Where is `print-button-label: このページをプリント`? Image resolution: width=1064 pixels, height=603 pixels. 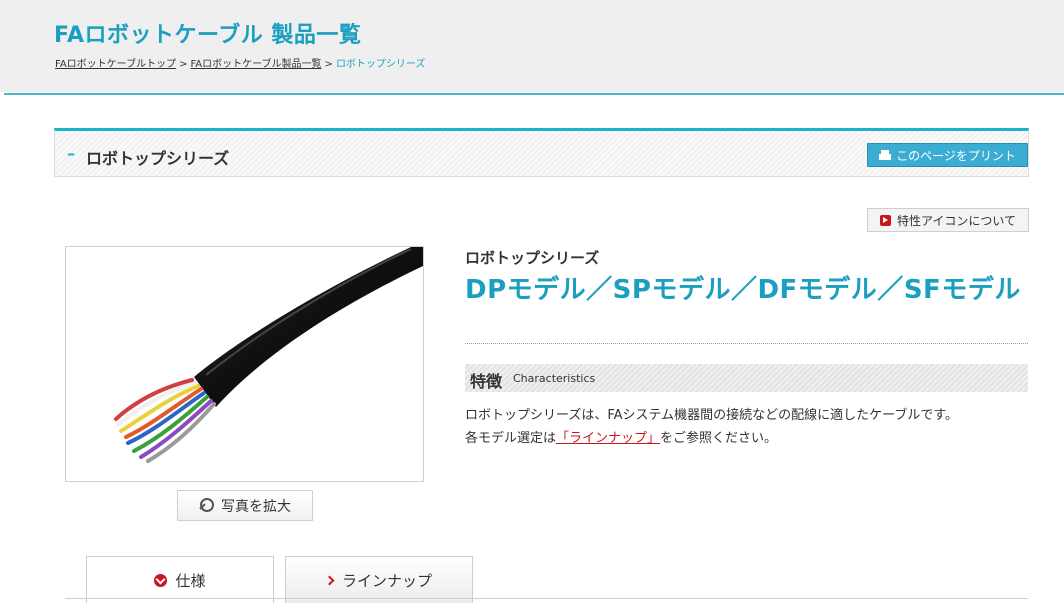
print-button-label: このページをプリント is located at coordinates (956, 155).